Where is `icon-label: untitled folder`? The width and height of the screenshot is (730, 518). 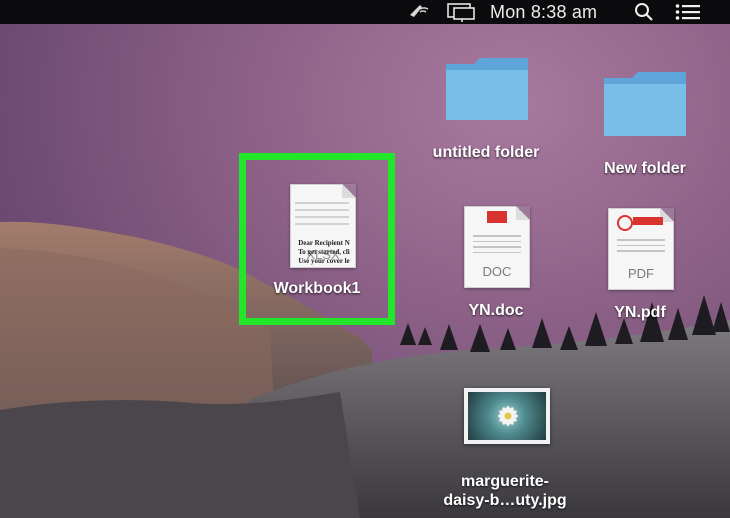 icon-label: untitled folder is located at coordinates (486, 152).